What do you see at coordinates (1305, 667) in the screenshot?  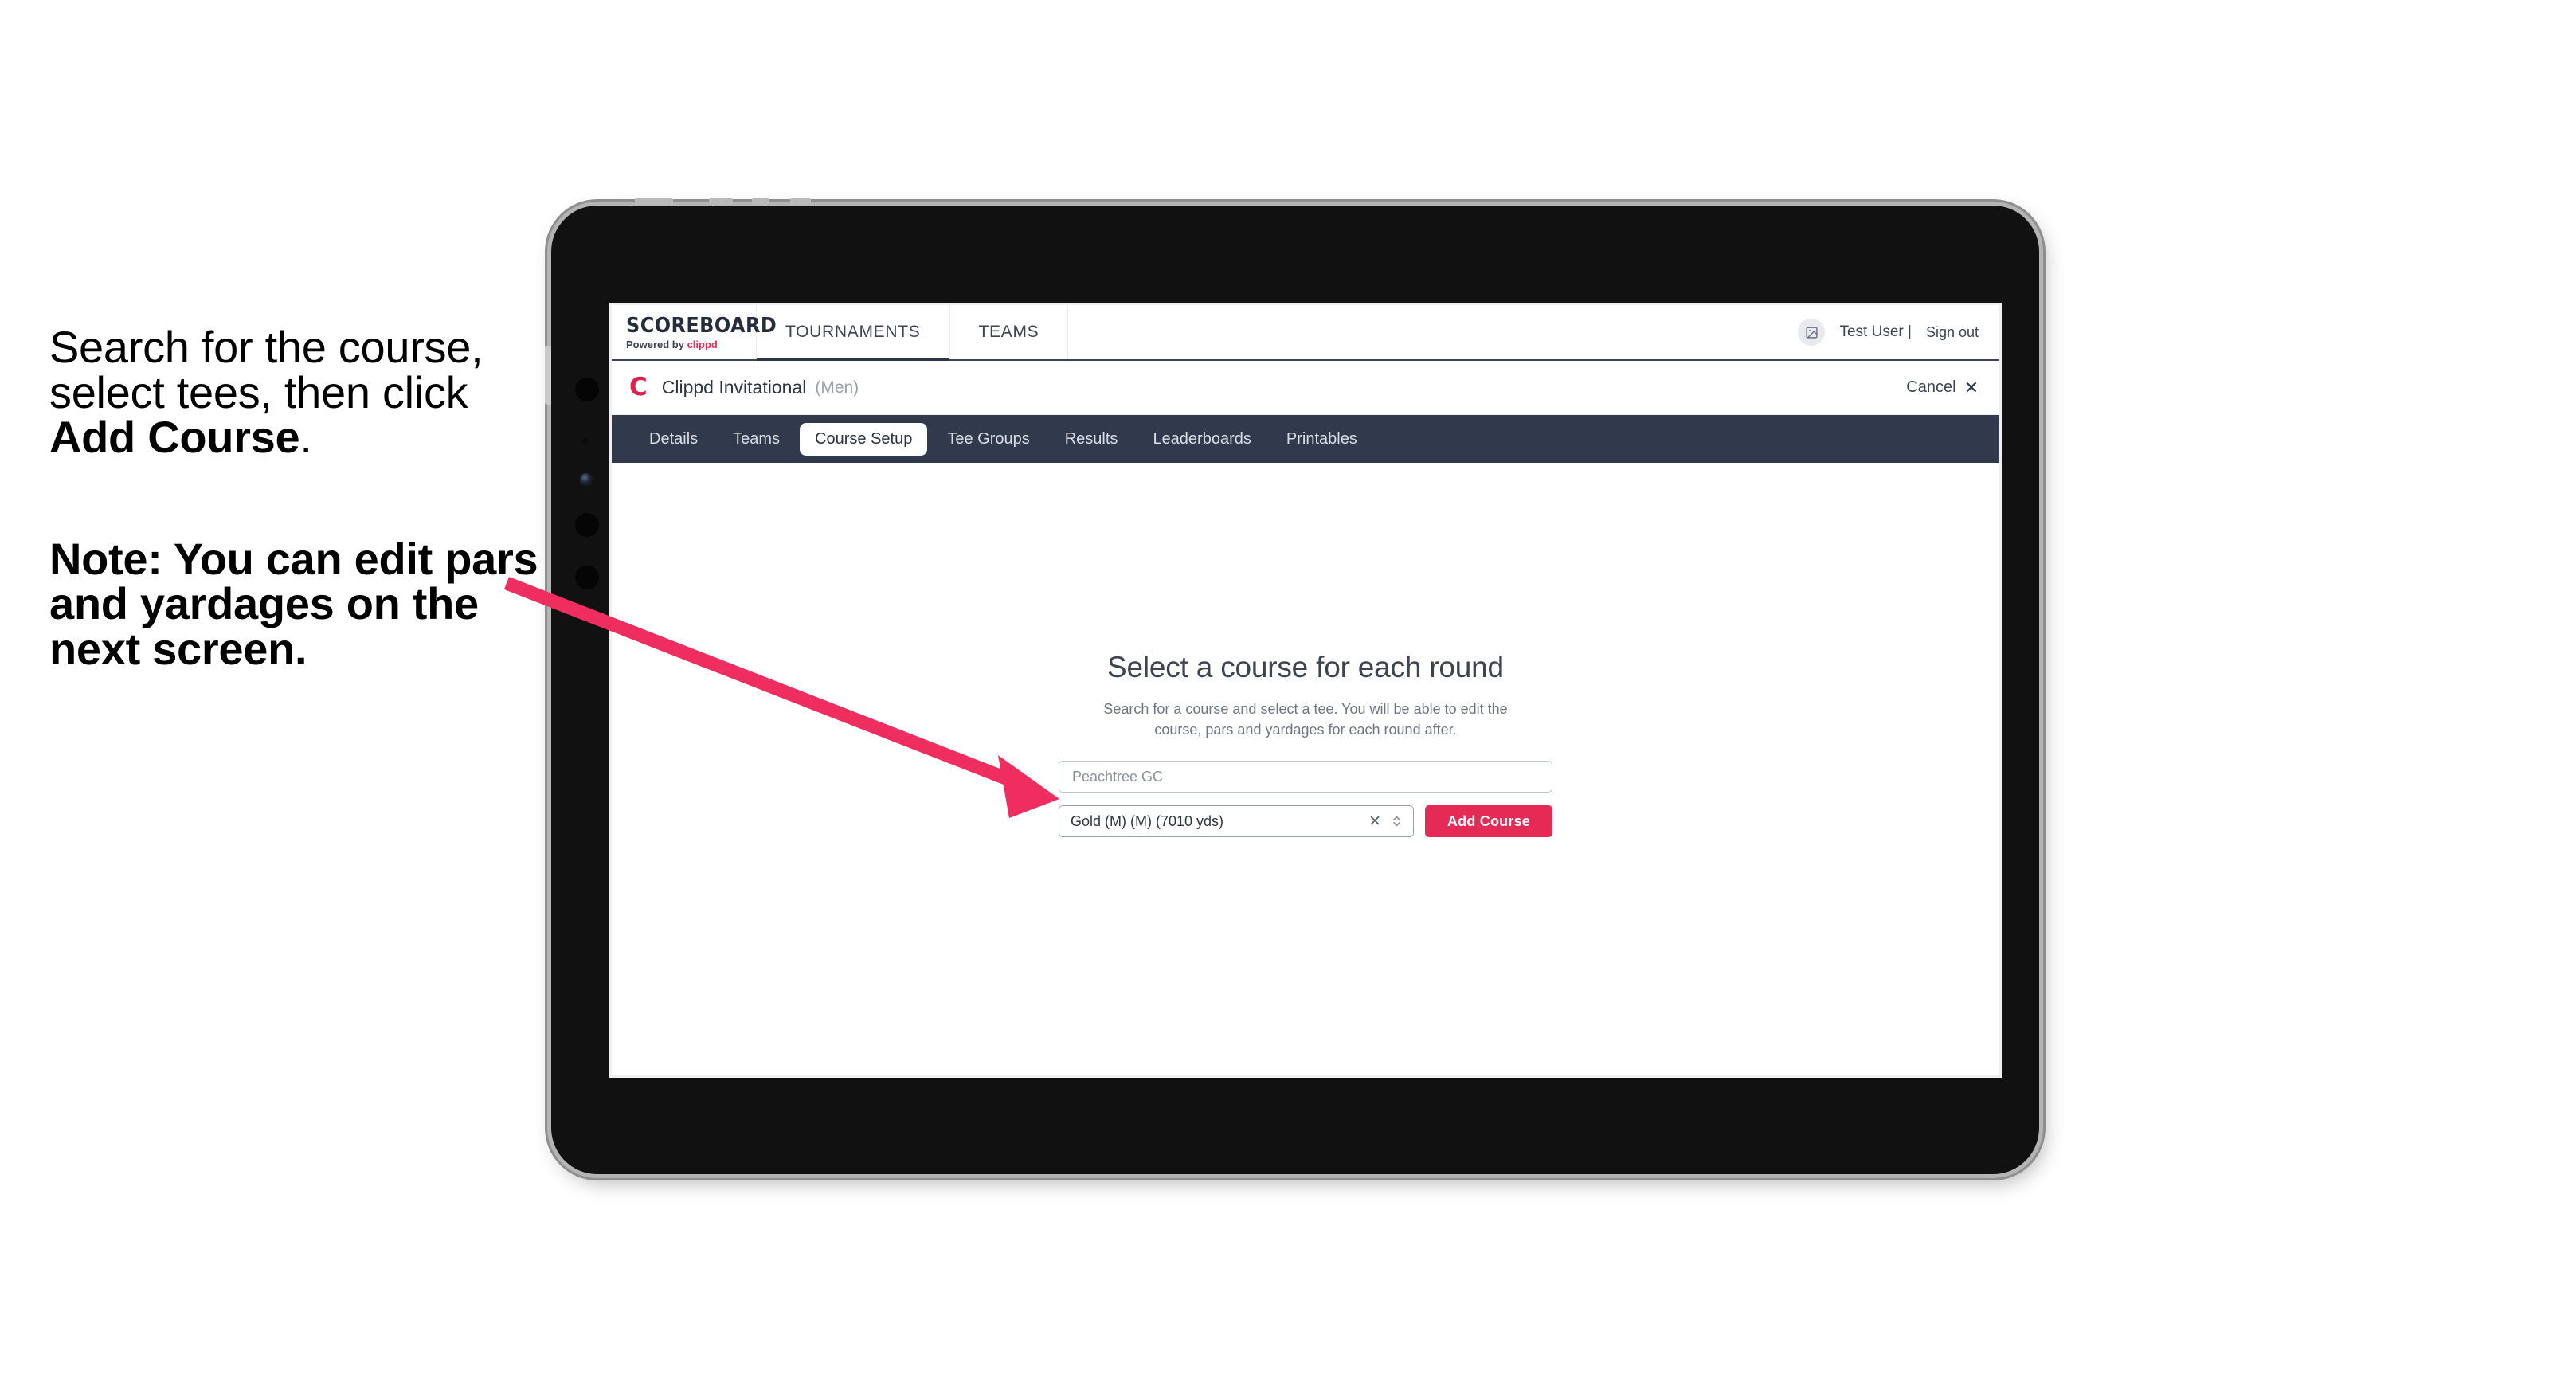 I see `page-title: Select a course for each round` at bounding box center [1305, 667].